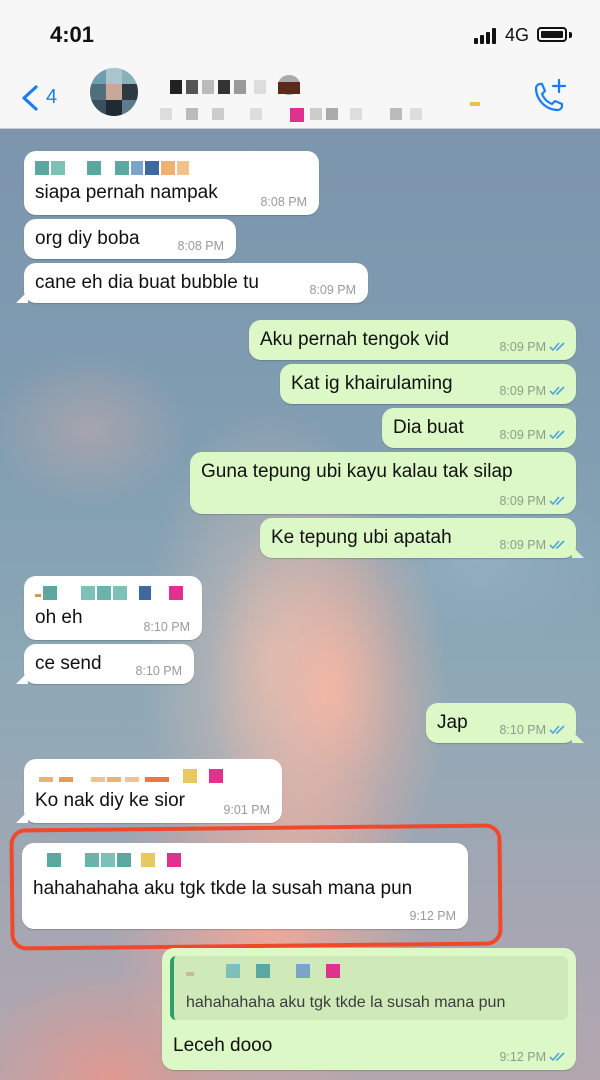 The height and width of the screenshot is (1080, 600). I want to click on unread-count: 4, so click(52, 97).